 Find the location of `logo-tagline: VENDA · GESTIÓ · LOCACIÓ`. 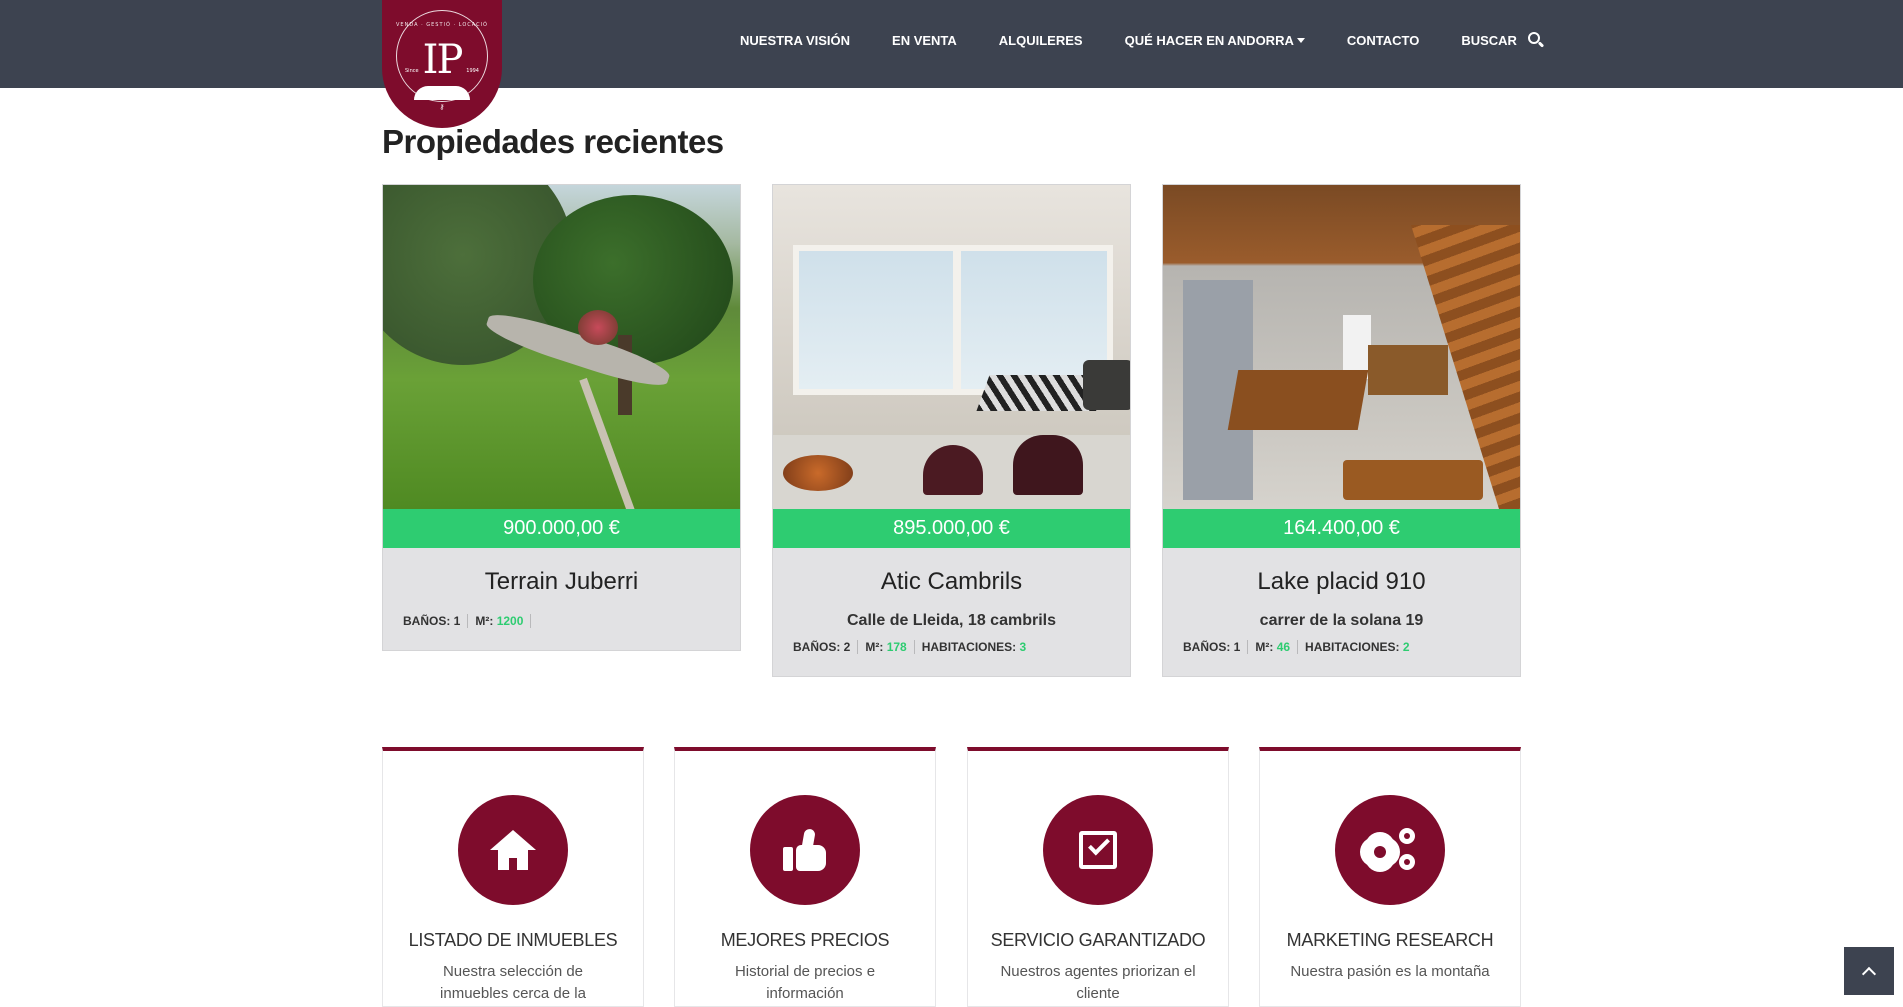

logo-tagline: VENDA · GESTIÓ · LOCACIÓ is located at coordinates (442, 25).